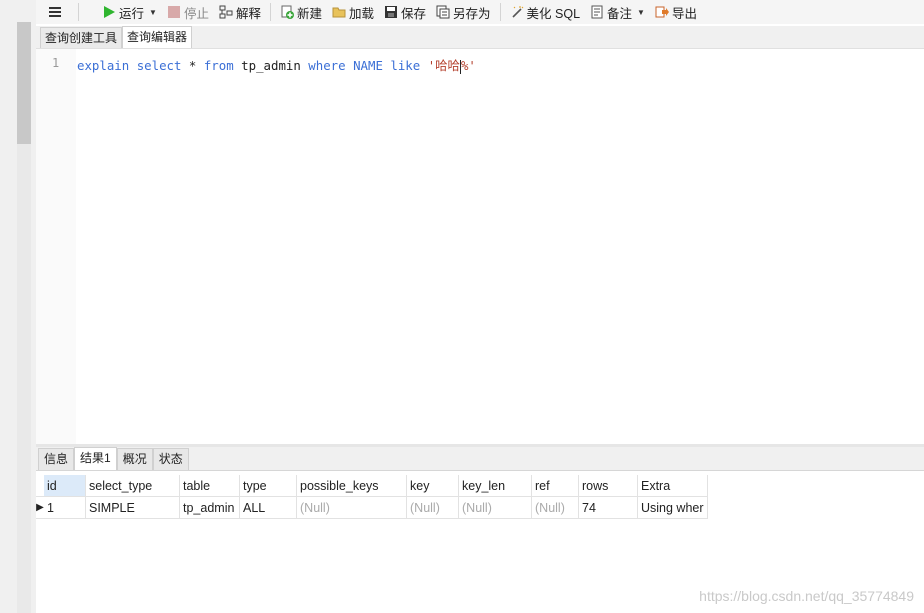  What do you see at coordinates (414, 13) in the screenshot?
I see `save-label: 保存` at bounding box center [414, 13].